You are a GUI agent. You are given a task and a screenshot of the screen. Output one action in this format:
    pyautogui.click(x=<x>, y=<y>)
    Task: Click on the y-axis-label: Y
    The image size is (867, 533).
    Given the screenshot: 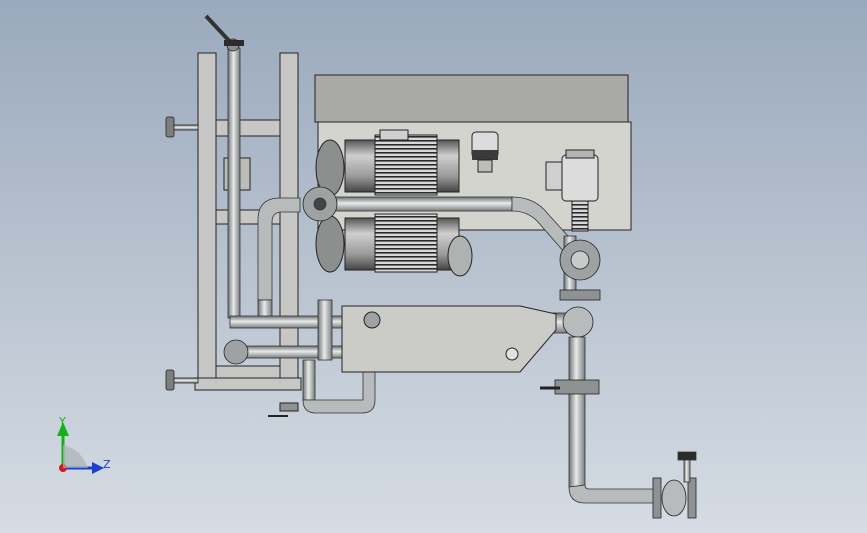 What is the action you would take?
    pyautogui.click(x=62, y=421)
    